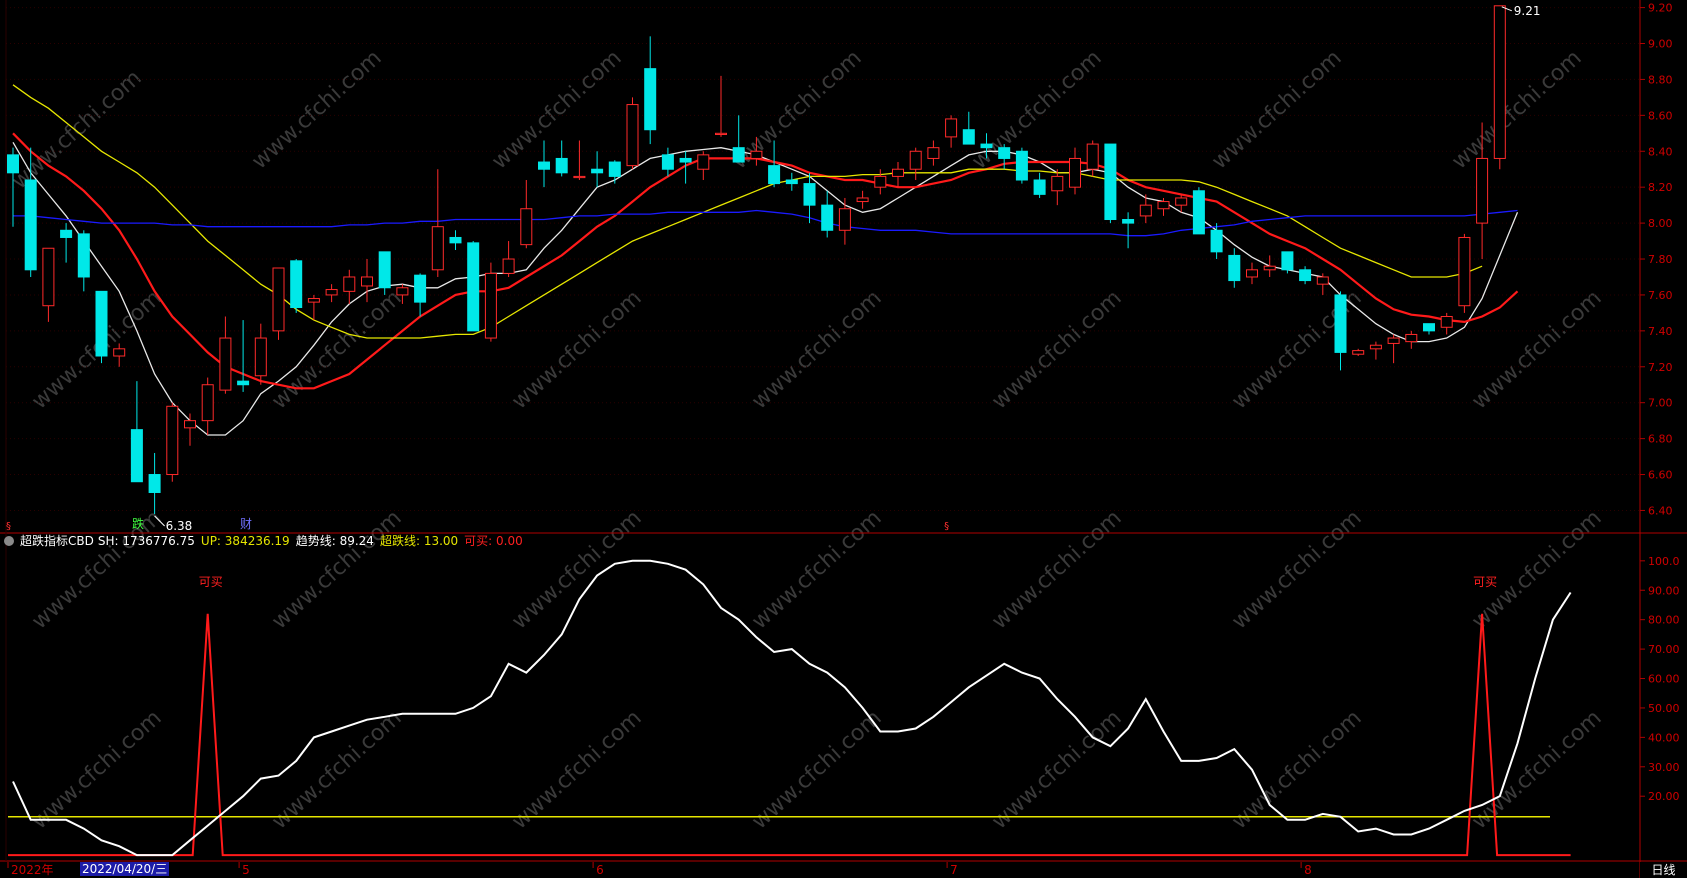 Image resolution: width=1687 pixels, height=878 pixels. Describe the element at coordinates (138, 523) in the screenshot. I see `event-label-die: 跌` at that location.